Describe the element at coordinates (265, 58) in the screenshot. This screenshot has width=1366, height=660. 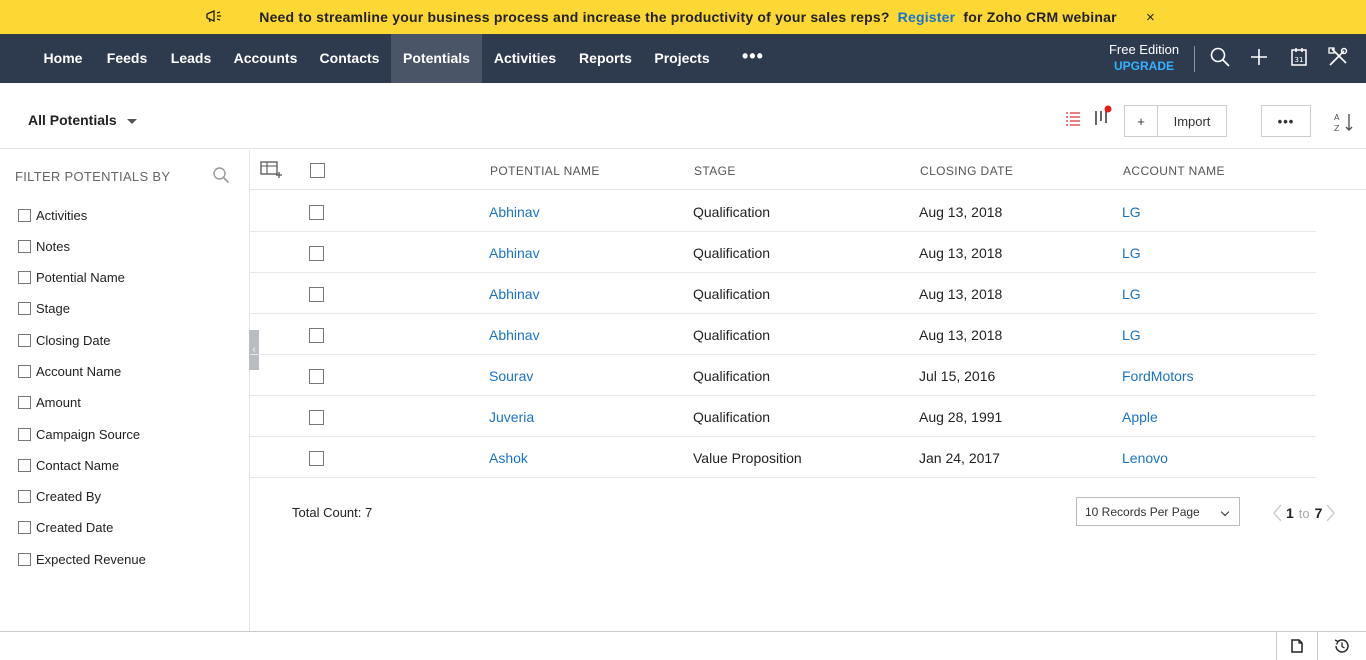
I see `nav-accounts: Accounts` at that location.